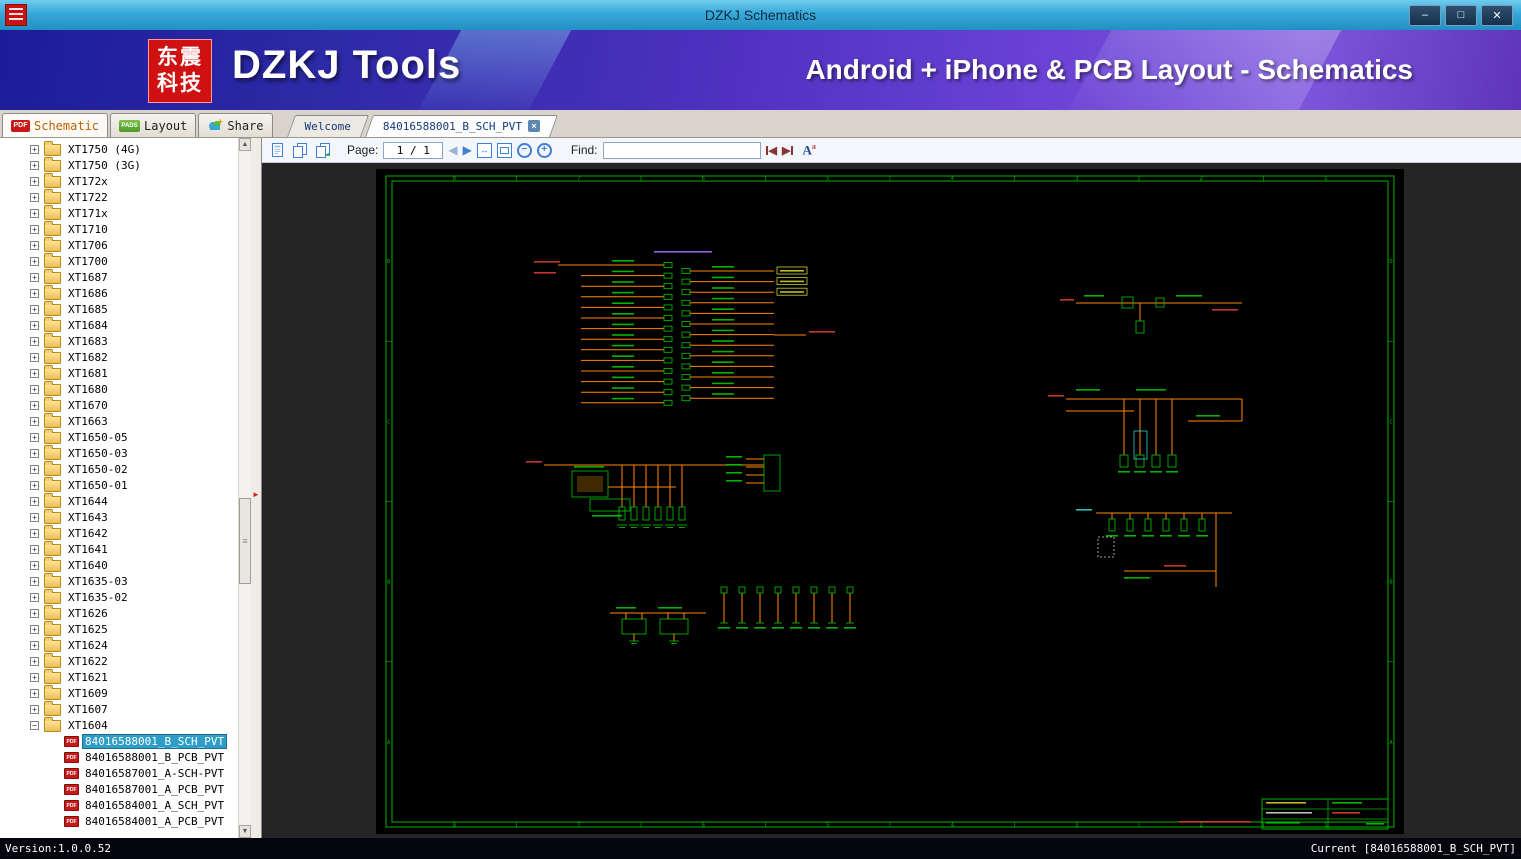 This screenshot has width=1521, height=859. I want to click on tree-folder-xt1650-02: + XT1650-02, so click(119, 469).